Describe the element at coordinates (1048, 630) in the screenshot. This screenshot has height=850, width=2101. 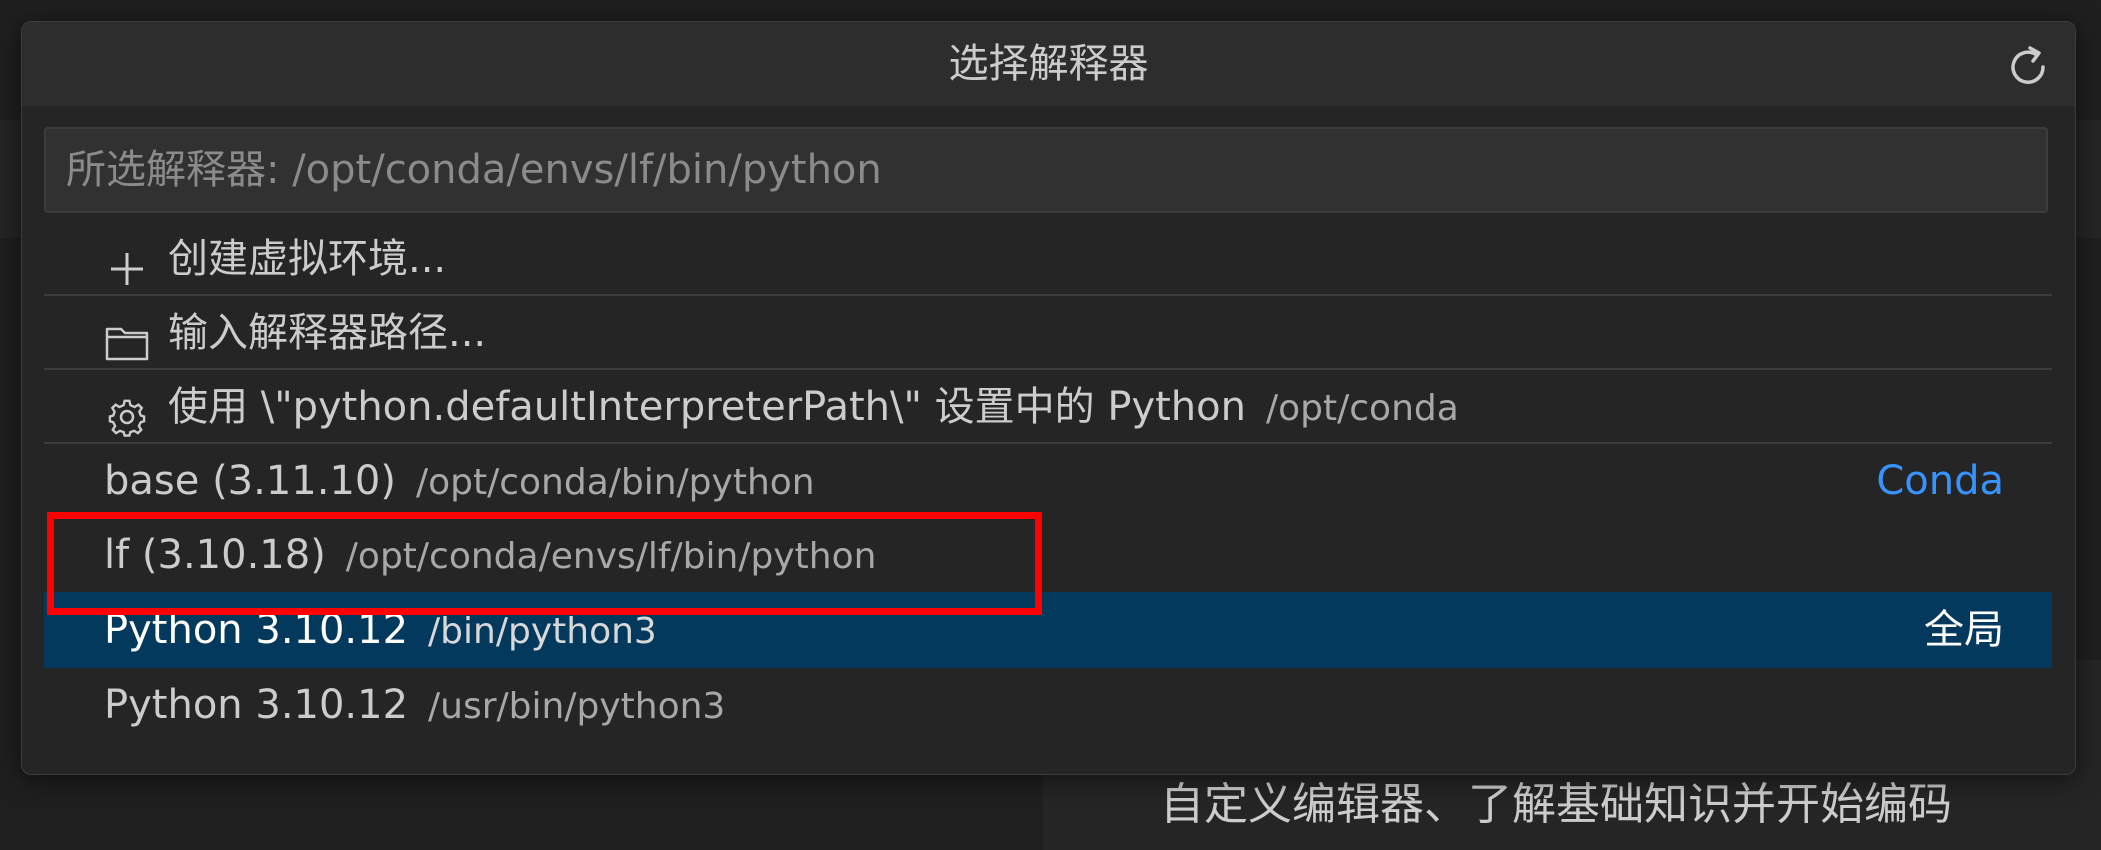
I see `list-item-interpreter-python-global: Python 3.10.12/bin/python3 全局` at that location.